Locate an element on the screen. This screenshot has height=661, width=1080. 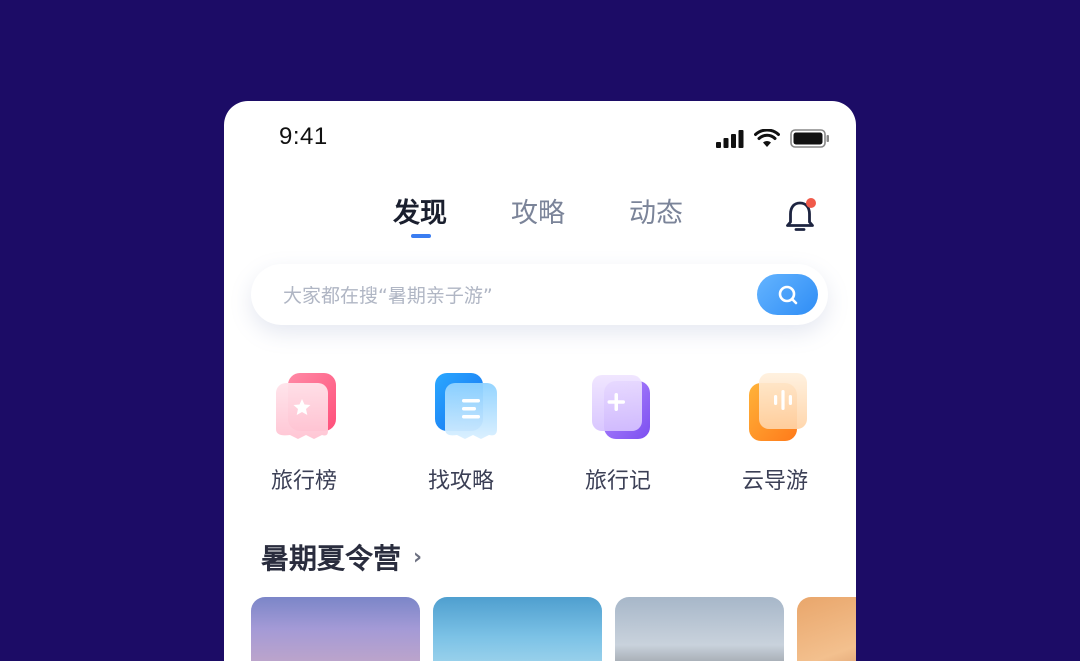
chevron-right-icon: › is located at coordinates (417, 557).